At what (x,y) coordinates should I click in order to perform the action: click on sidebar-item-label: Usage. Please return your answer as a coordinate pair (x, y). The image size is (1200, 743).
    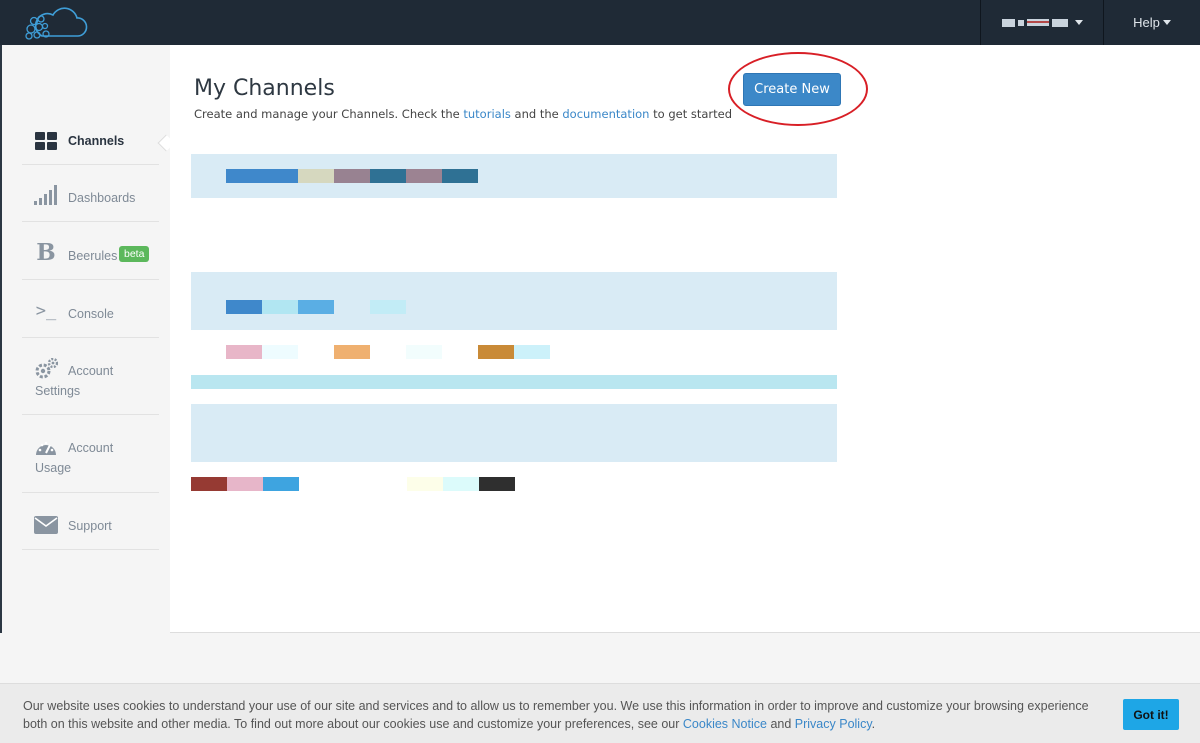
    Looking at the image, I should click on (53, 468).